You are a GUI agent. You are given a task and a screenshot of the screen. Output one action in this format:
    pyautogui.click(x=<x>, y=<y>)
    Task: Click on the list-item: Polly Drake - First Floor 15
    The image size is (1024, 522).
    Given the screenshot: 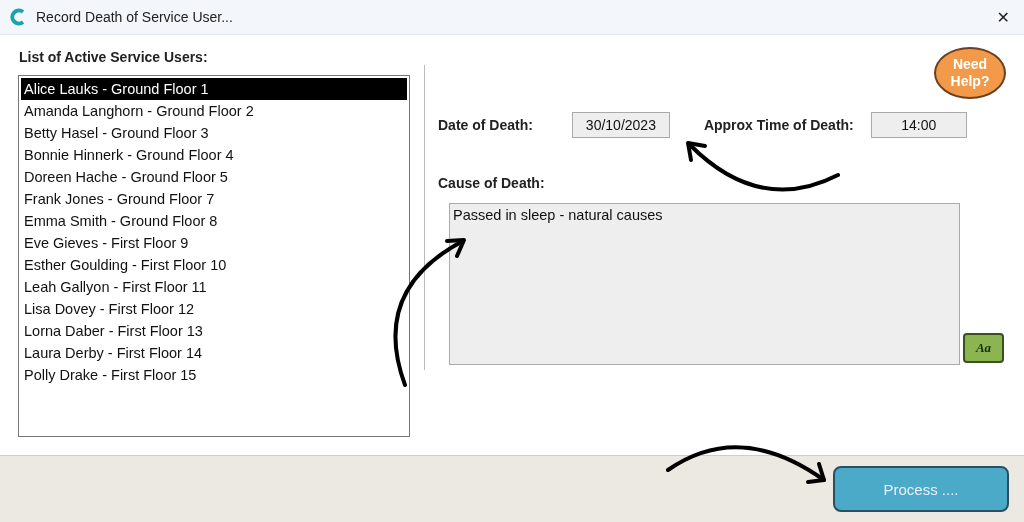 What is the action you would take?
    pyautogui.click(x=214, y=375)
    